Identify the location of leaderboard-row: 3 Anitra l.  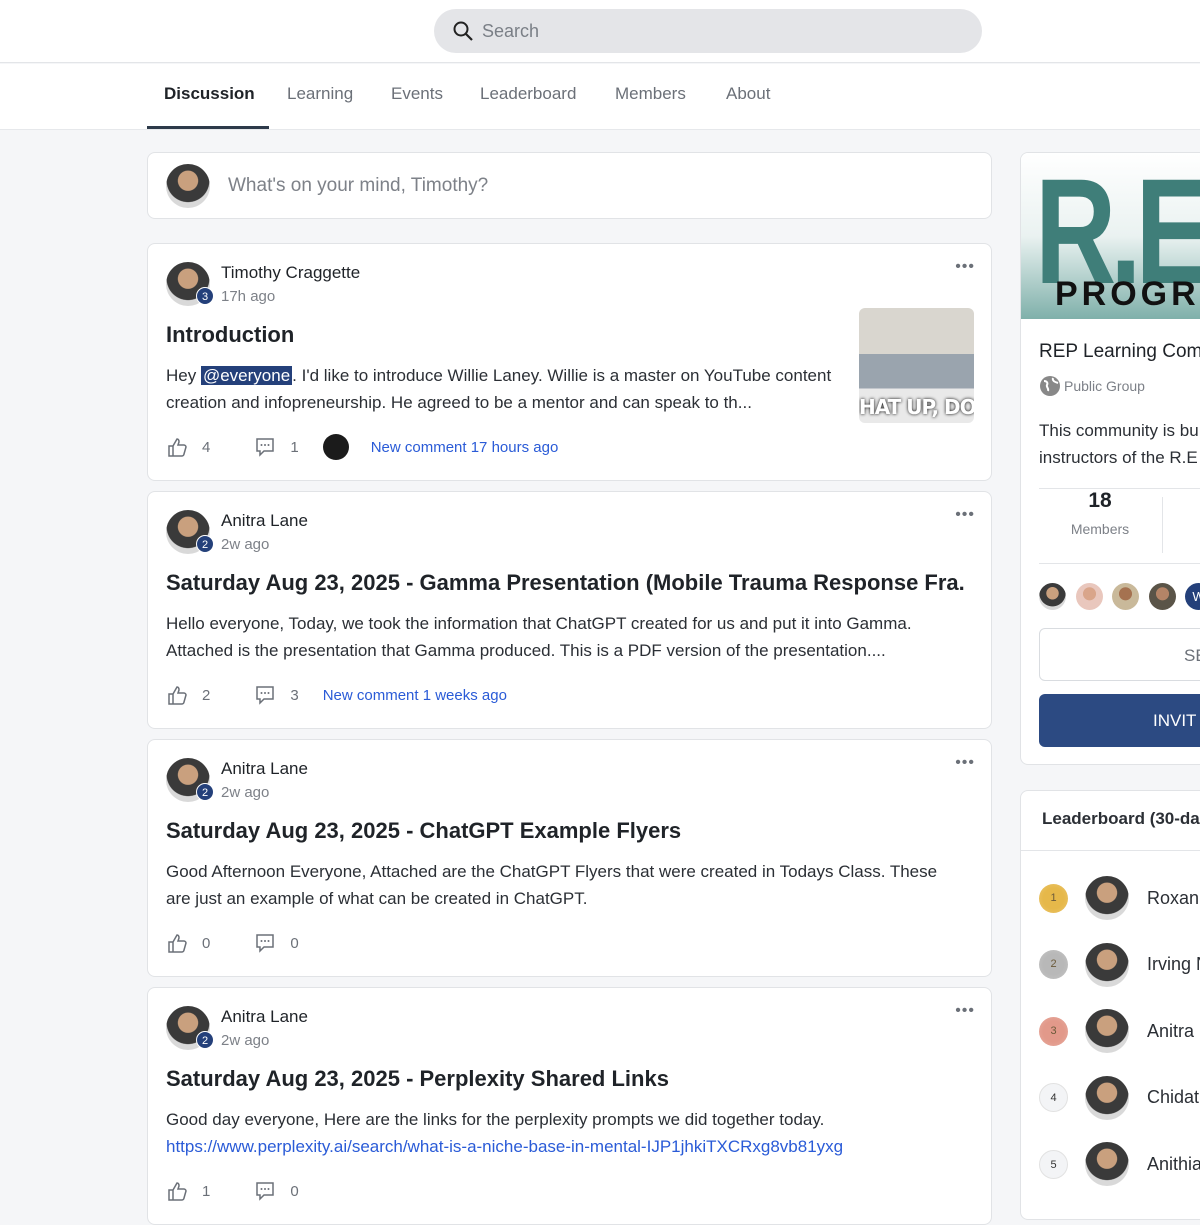
(1119, 1031).